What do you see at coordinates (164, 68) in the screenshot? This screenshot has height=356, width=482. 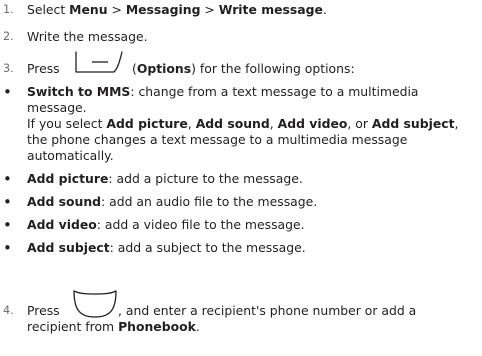 I see `options-label: Options` at bounding box center [164, 68].